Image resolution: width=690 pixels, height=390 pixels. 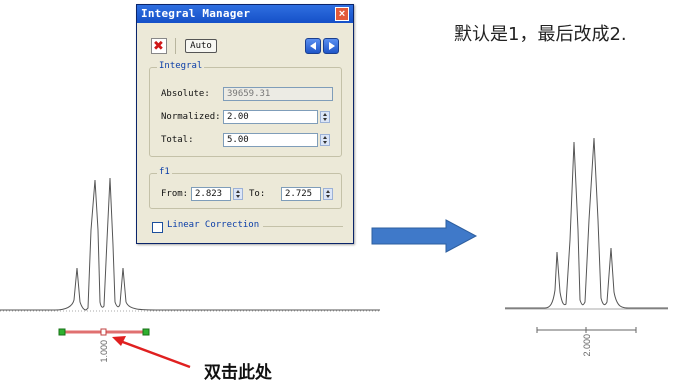 I want to click on close-button: ×, so click(x=342, y=14).